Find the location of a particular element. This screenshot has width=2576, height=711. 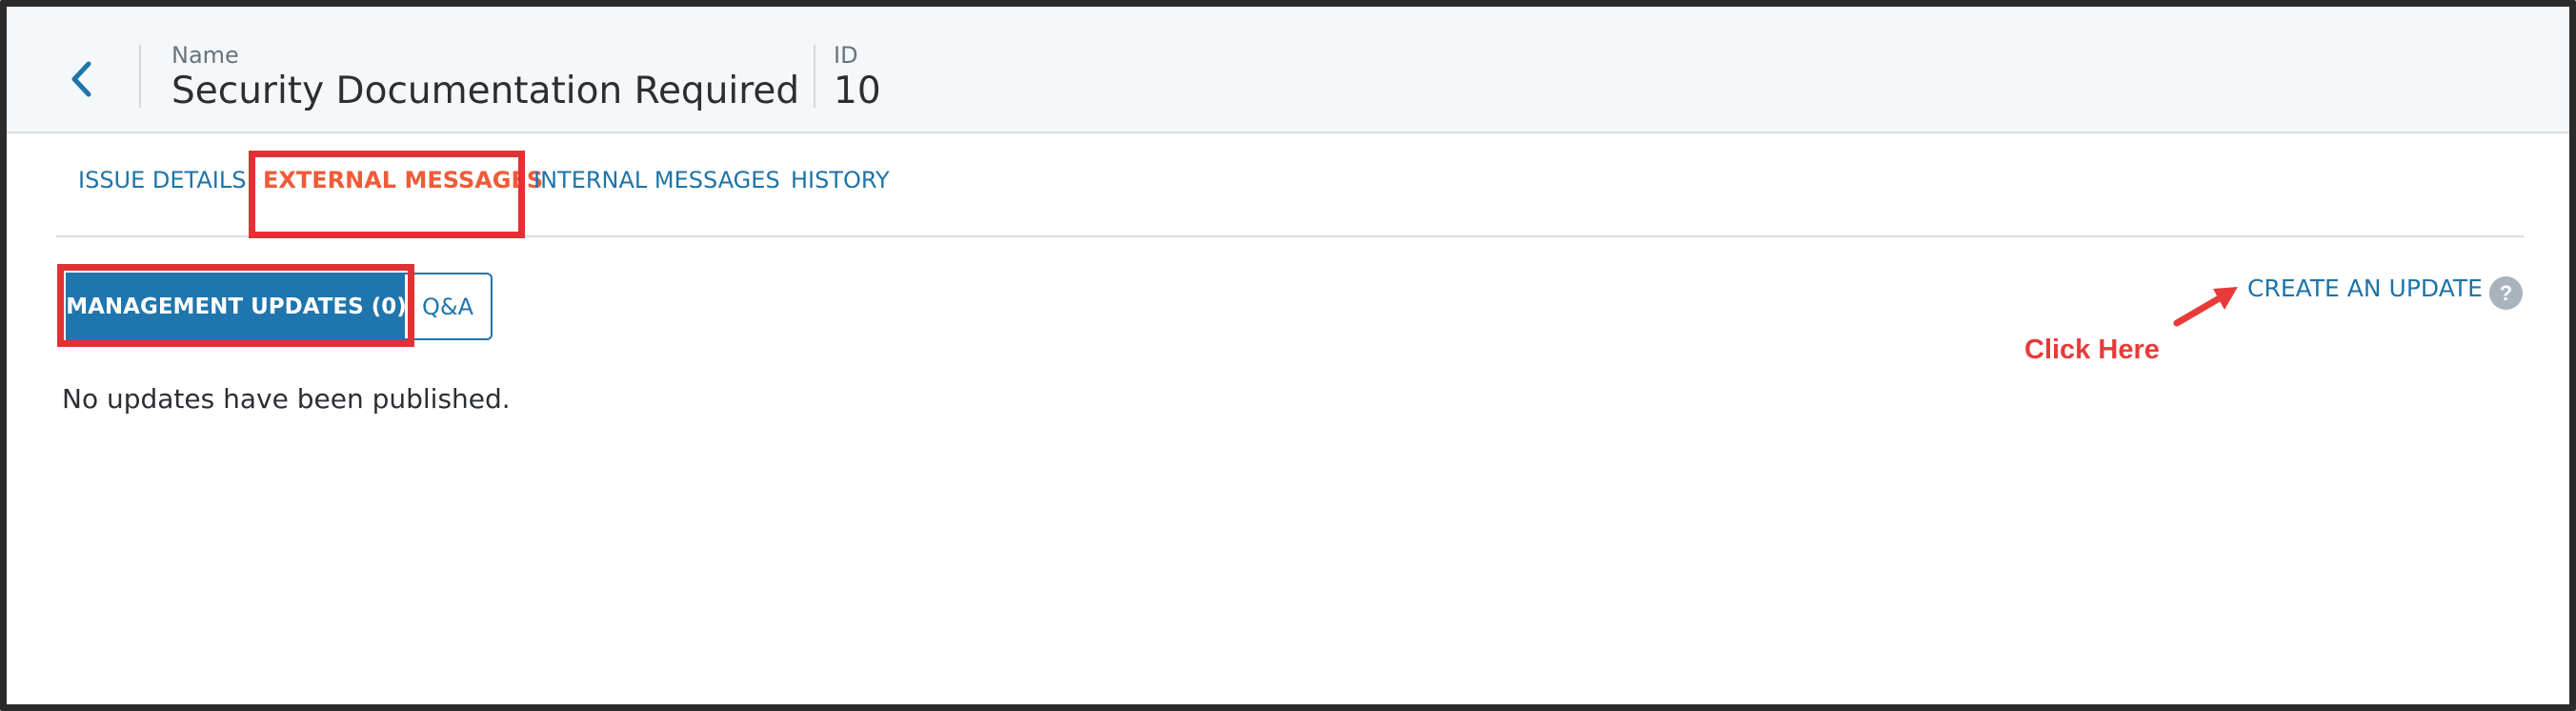

back-button is located at coordinates (81, 79).